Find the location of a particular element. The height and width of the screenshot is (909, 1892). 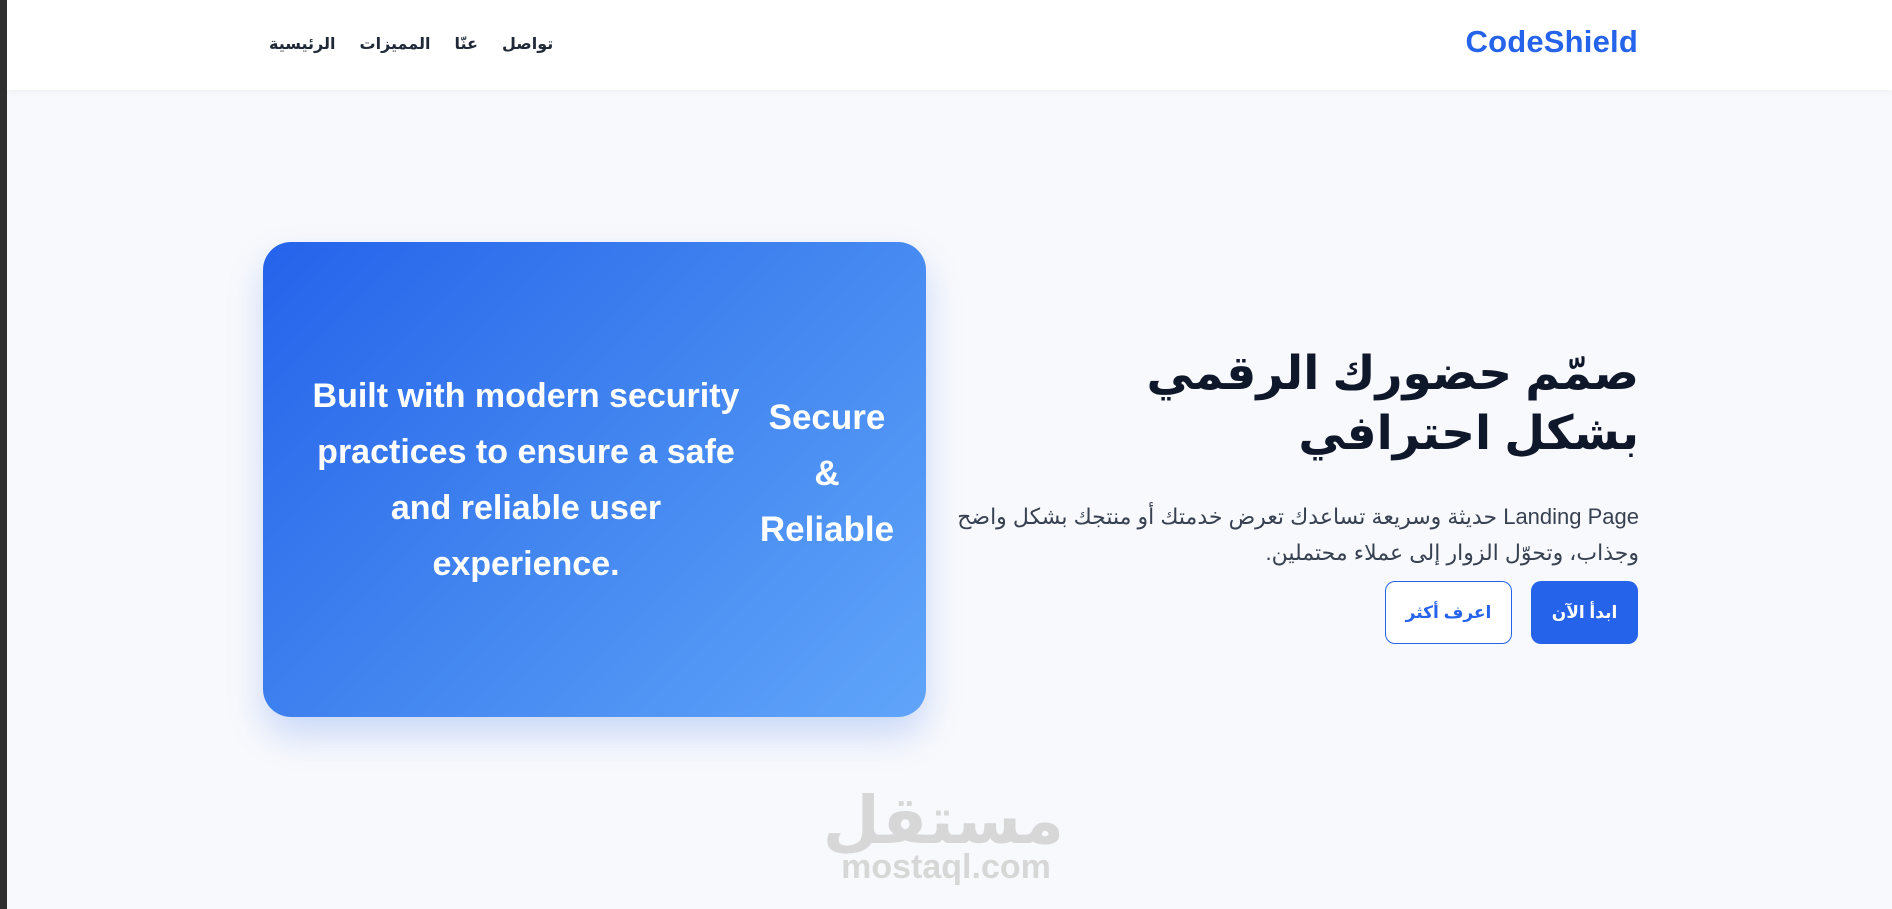

top-navbar: CodeShield الرئيسية المميزات عنّا تواصل is located at coordinates (949, 45).